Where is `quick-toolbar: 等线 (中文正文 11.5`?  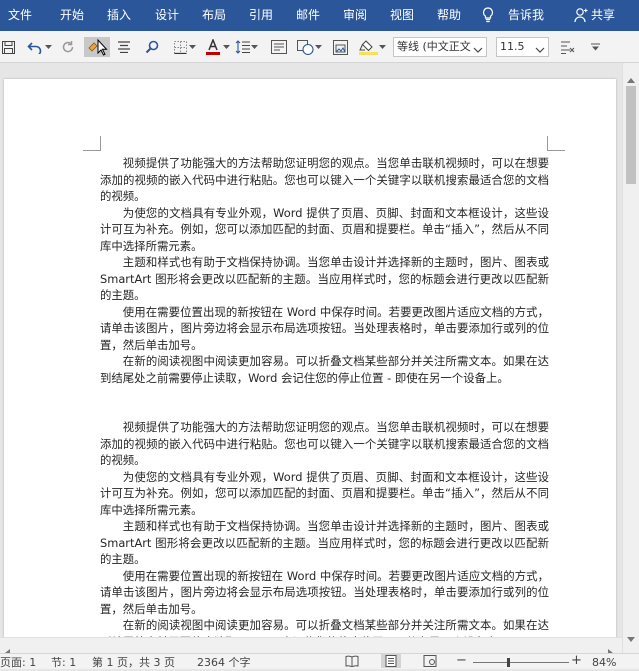 quick-toolbar: 等线 (中文正文 11.5 is located at coordinates (319, 47).